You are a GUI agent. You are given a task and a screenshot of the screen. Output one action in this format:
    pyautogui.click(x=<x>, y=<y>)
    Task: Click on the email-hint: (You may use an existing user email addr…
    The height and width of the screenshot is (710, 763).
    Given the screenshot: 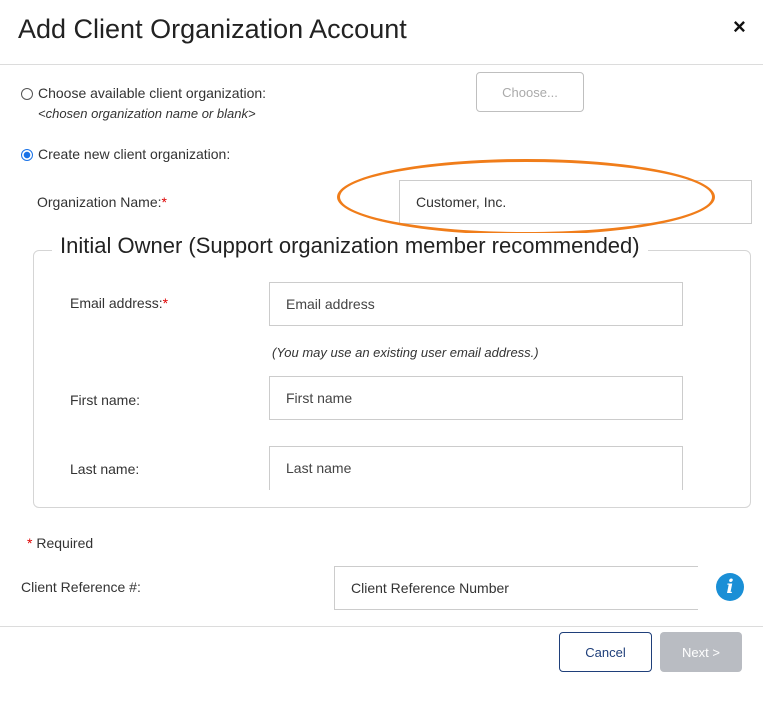 What is the action you would take?
    pyautogui.click(x=405, y=352)
    